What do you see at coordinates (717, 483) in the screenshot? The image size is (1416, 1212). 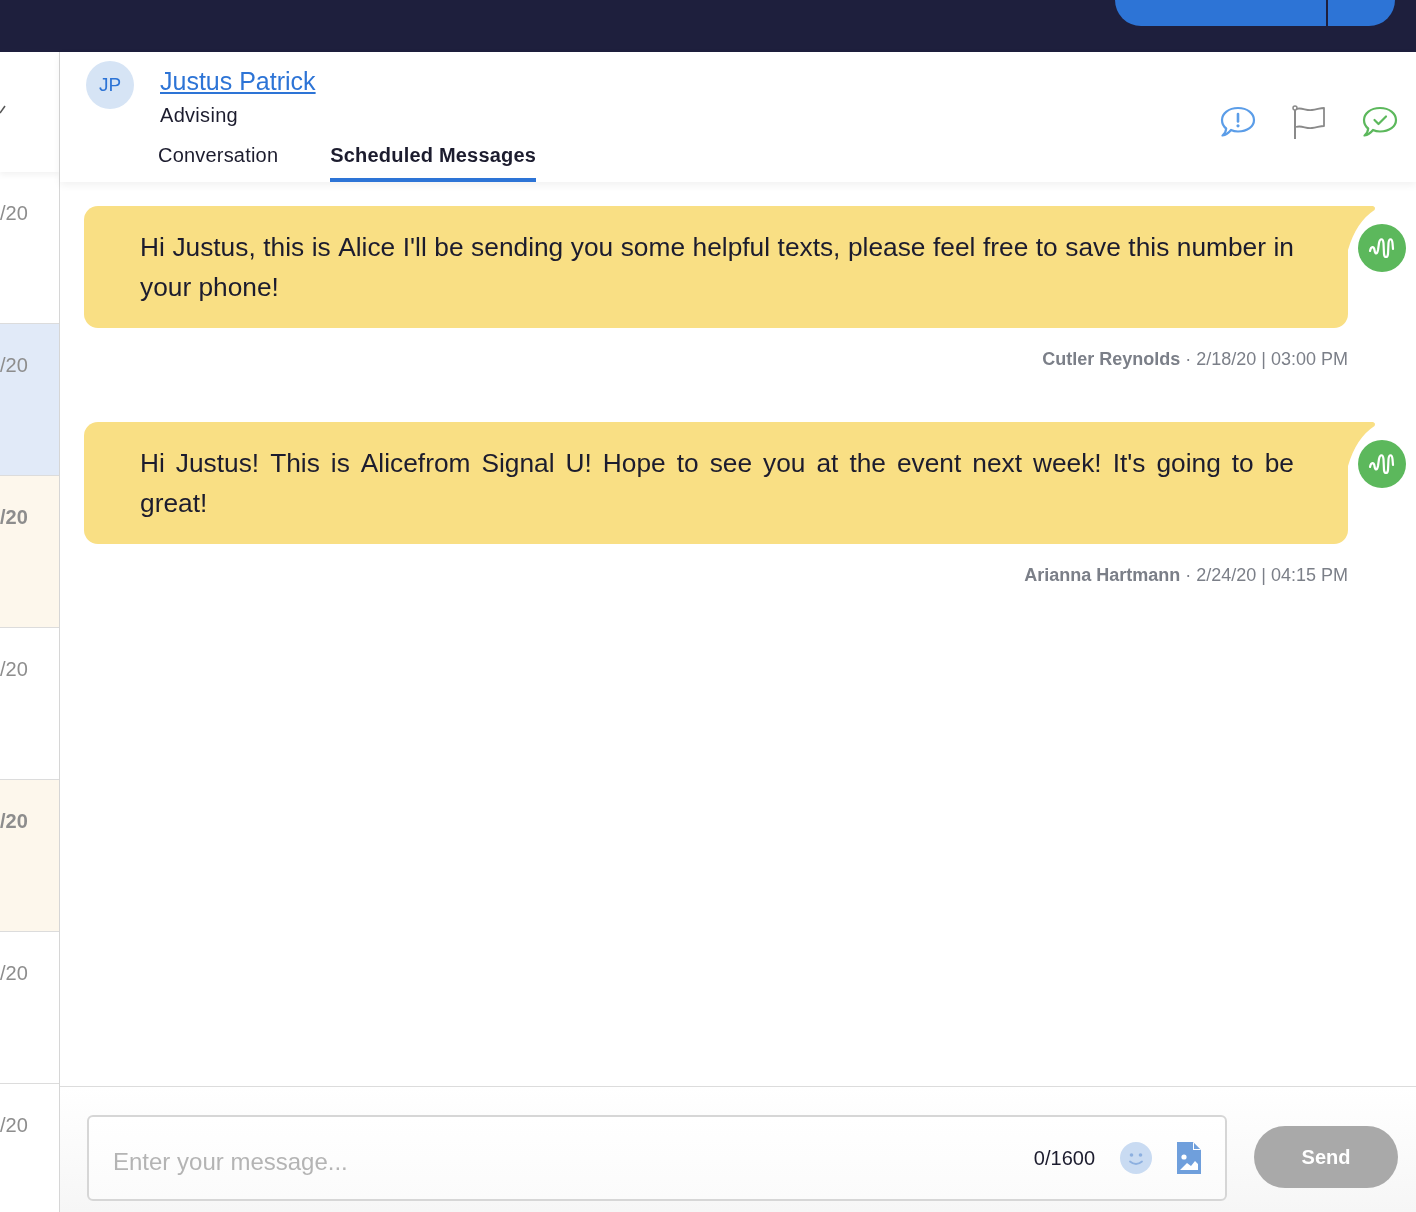 I see `message-text: Hi Justus! This is Alicefrom Signal U! Hope to see you at the event next week! It's going to be great!` at bounding box center [717, 483].